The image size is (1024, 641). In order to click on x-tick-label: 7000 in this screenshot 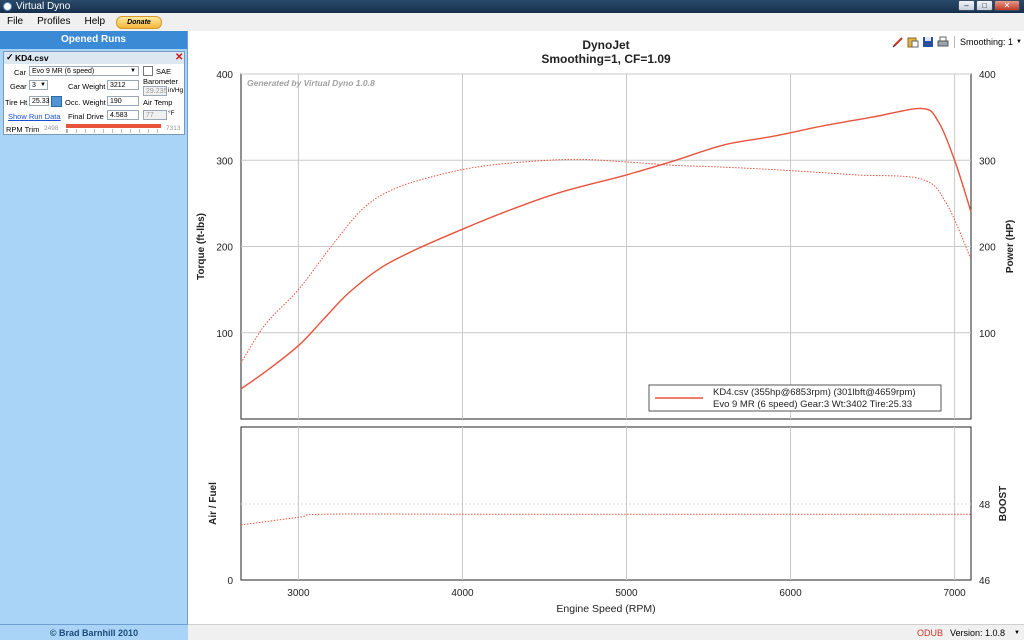, I will do `click(954, 593)`.